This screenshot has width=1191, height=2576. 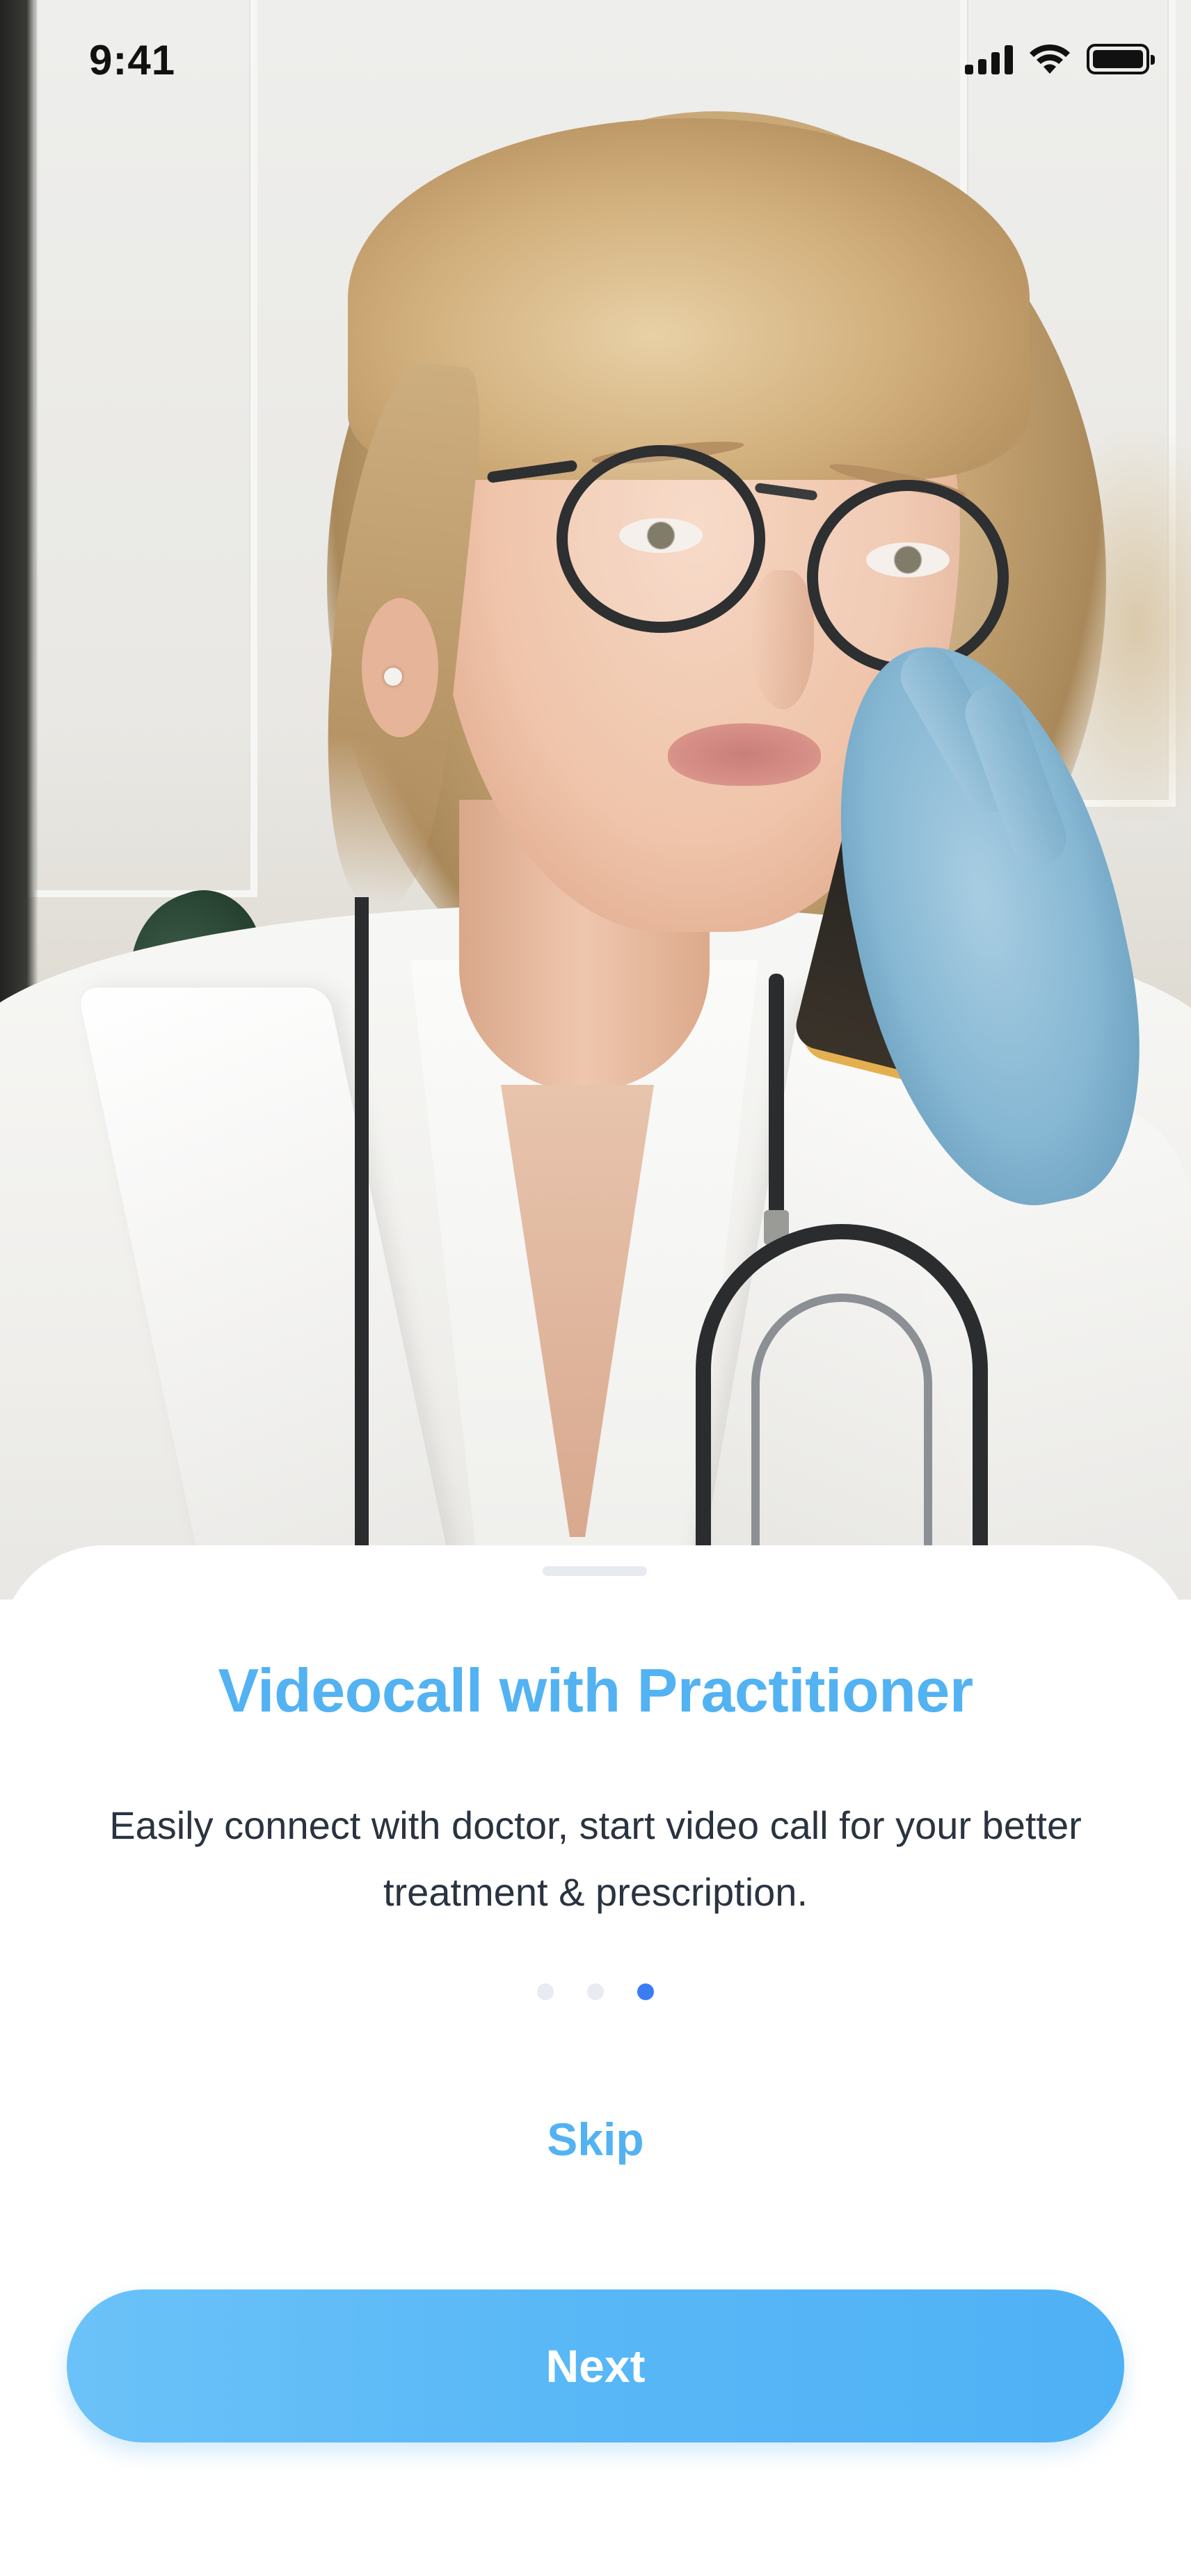 I want to click on next-button: Next, so click(x=595, y=2366).